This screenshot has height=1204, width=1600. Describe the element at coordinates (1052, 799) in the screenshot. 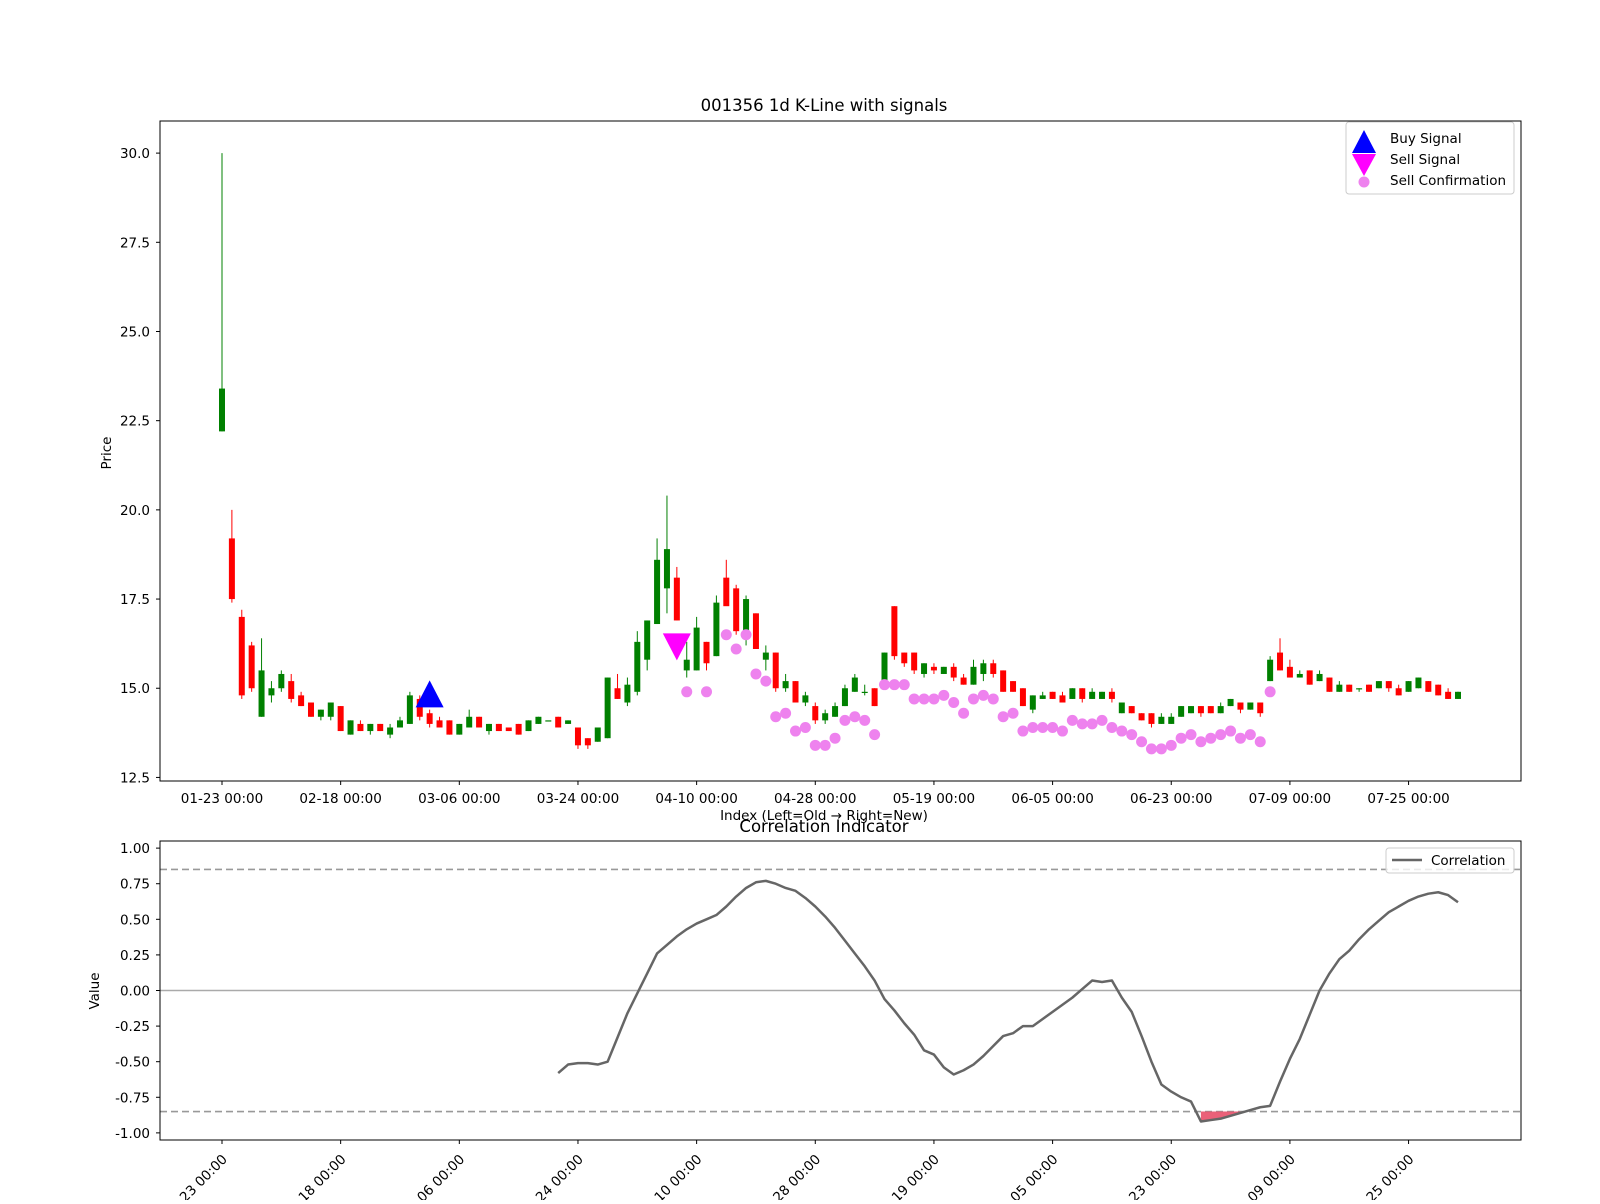

I see `kline-x-tick-label: 06-05 00:00` at that location.